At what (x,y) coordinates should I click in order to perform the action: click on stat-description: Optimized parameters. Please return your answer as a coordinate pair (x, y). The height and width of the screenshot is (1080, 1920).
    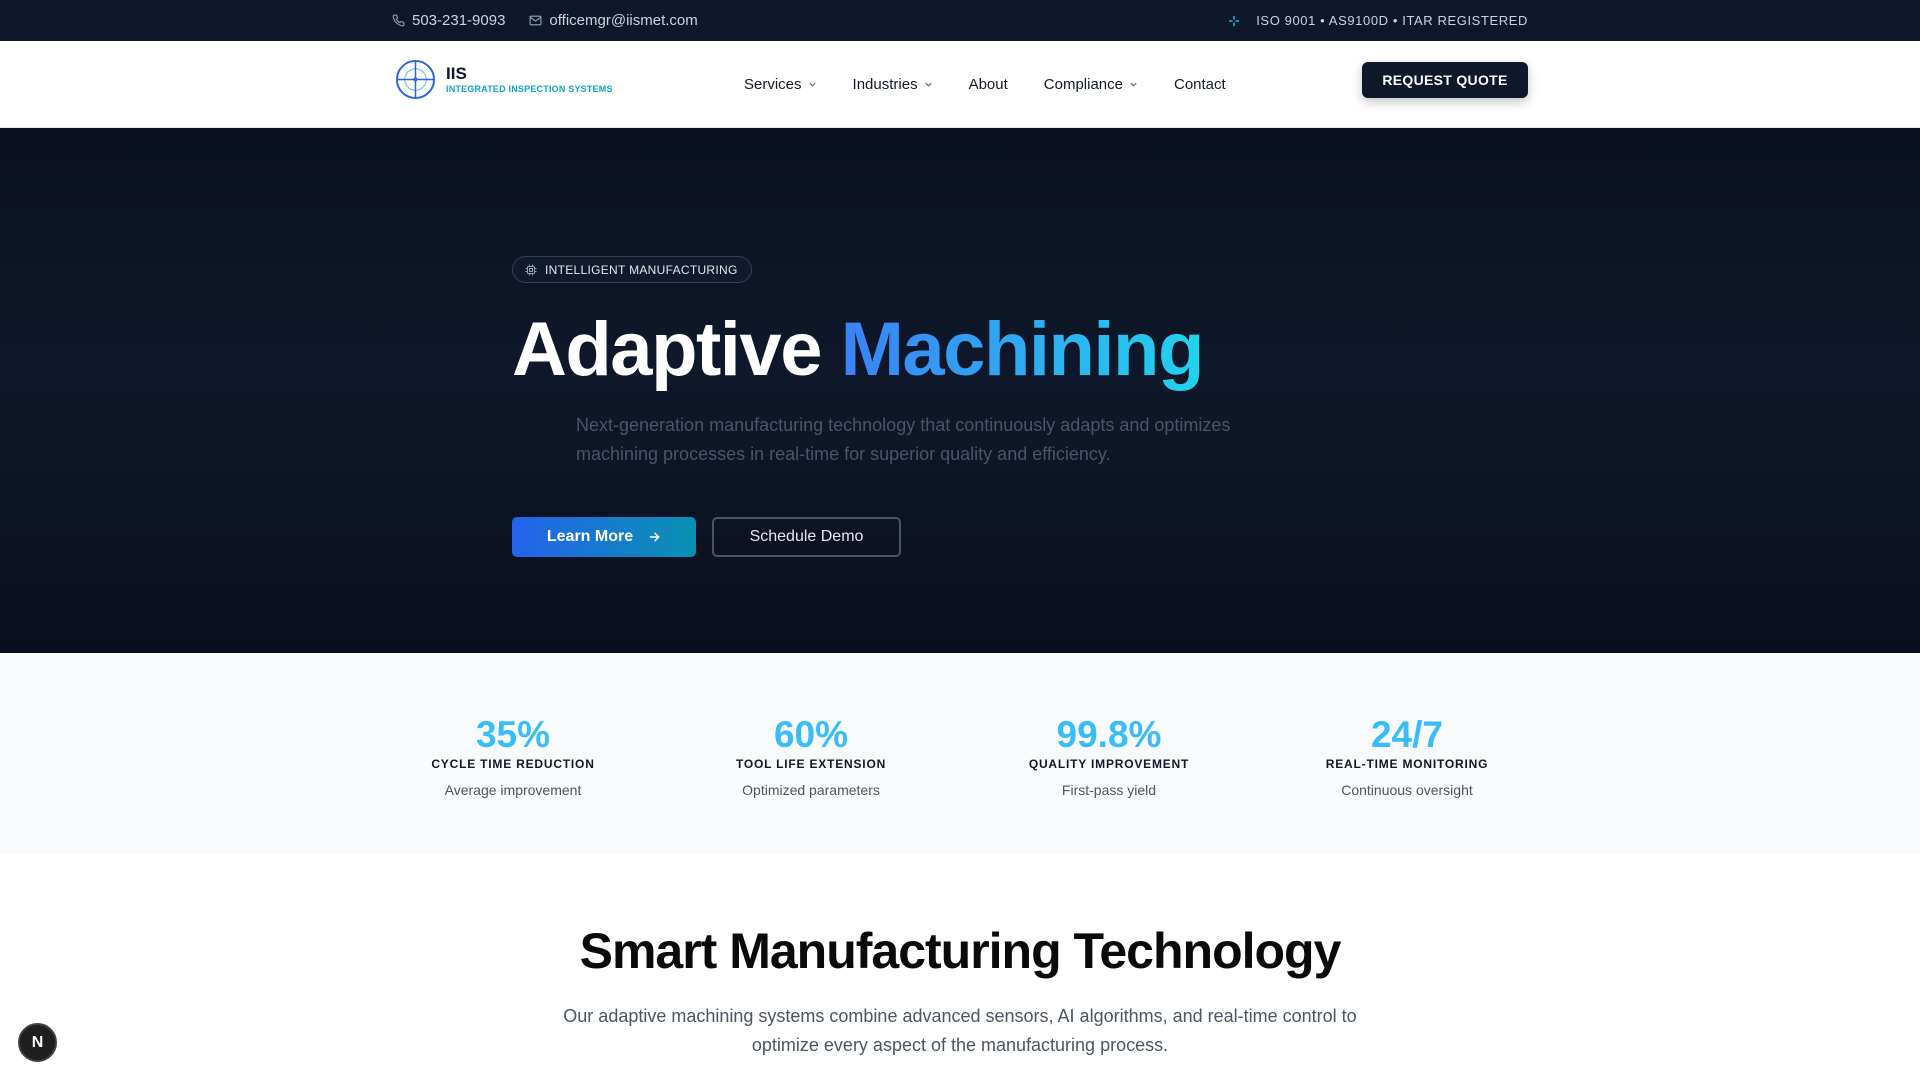
    Looking at the image, I should click on (811, 790).